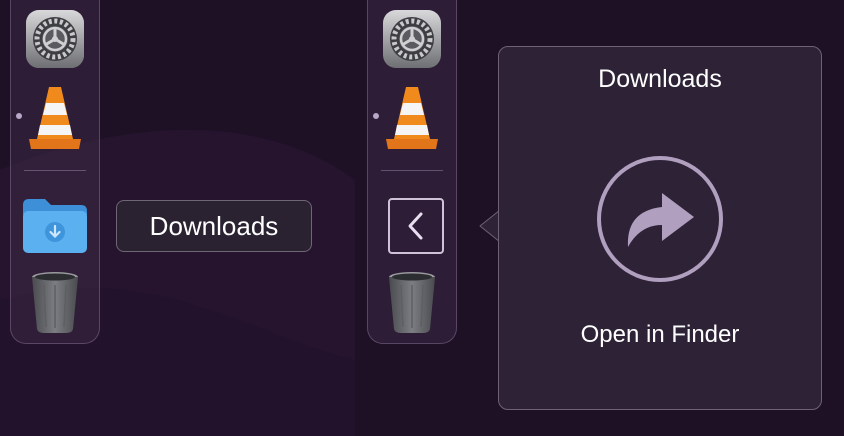 The height and width of the screenshot is (436, 844). What do you see at coordinates (660, 335) in the screenshot?
I see `open-in-finder-label: Open in Finder` at bounding box center [660, 335].